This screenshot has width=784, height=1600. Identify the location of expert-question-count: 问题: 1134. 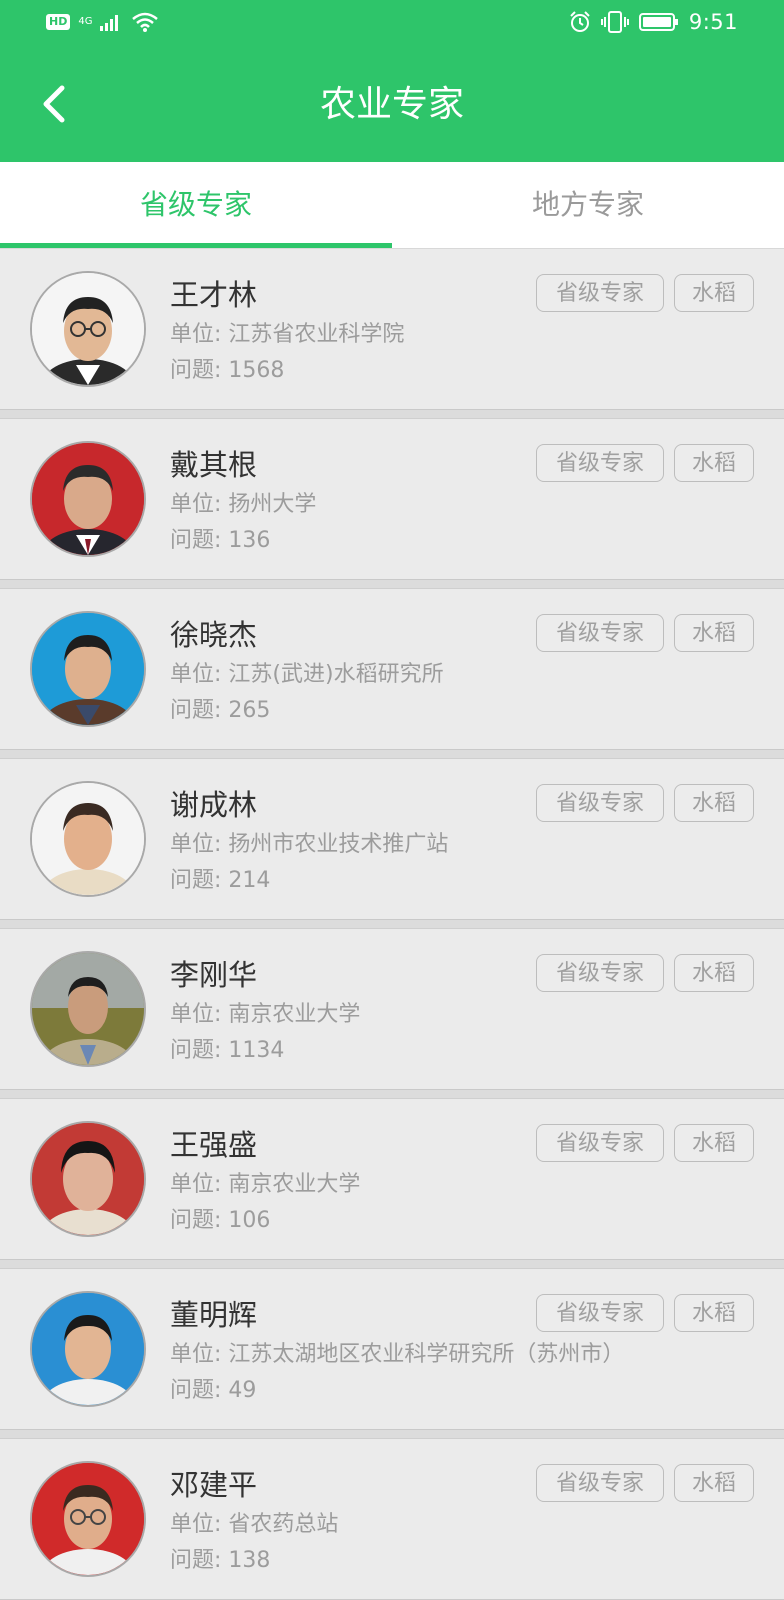
(227, 1050).